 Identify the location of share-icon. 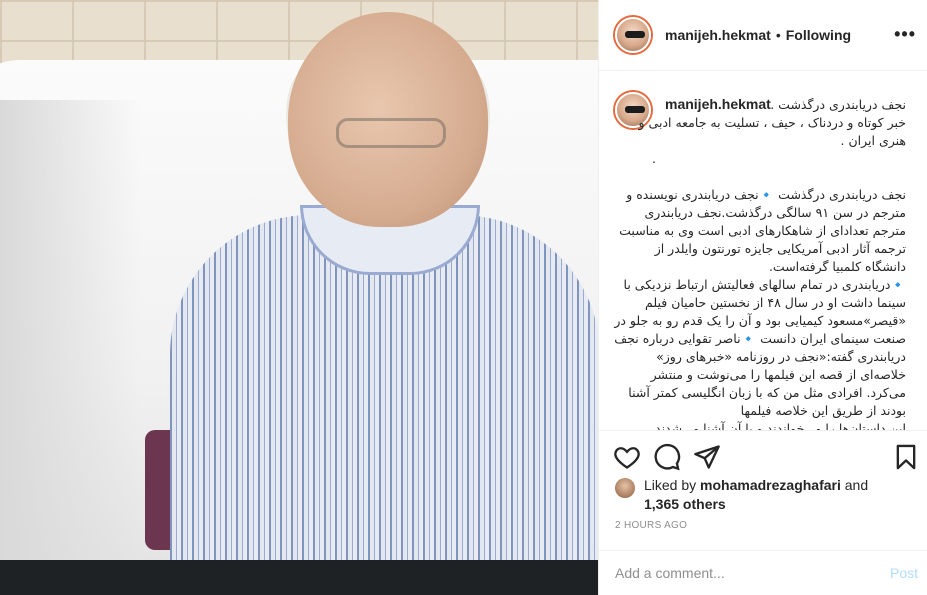
(707, 457).